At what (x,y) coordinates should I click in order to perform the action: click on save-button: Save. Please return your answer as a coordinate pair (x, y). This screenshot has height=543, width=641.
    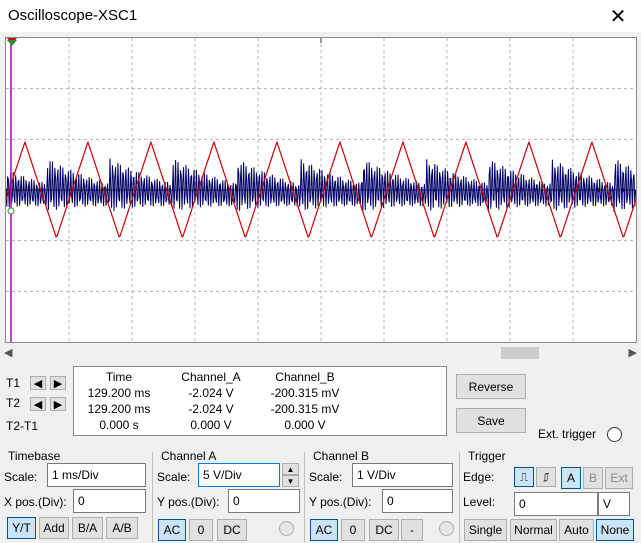
    Looking at the image, I should click on (491, 420).